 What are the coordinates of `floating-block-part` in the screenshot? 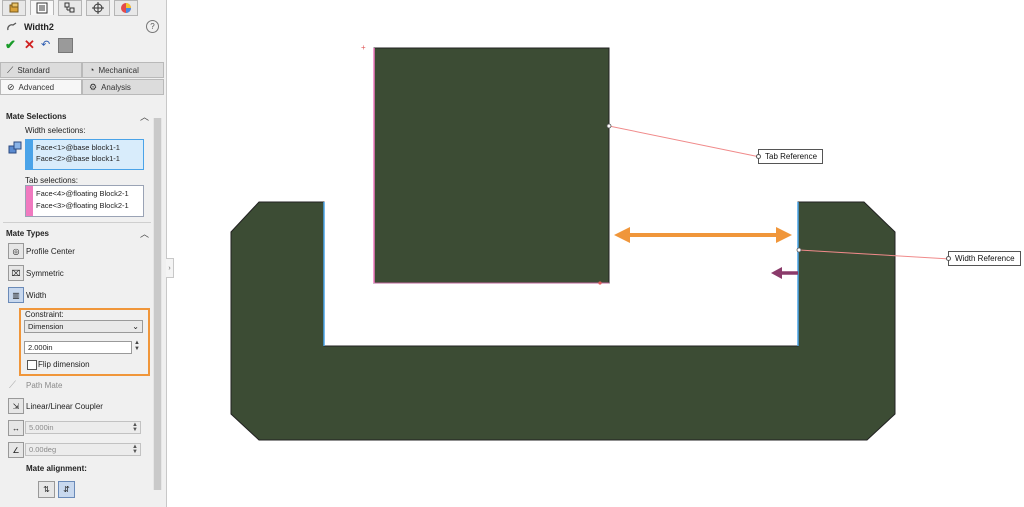 It's located at (491, 165).